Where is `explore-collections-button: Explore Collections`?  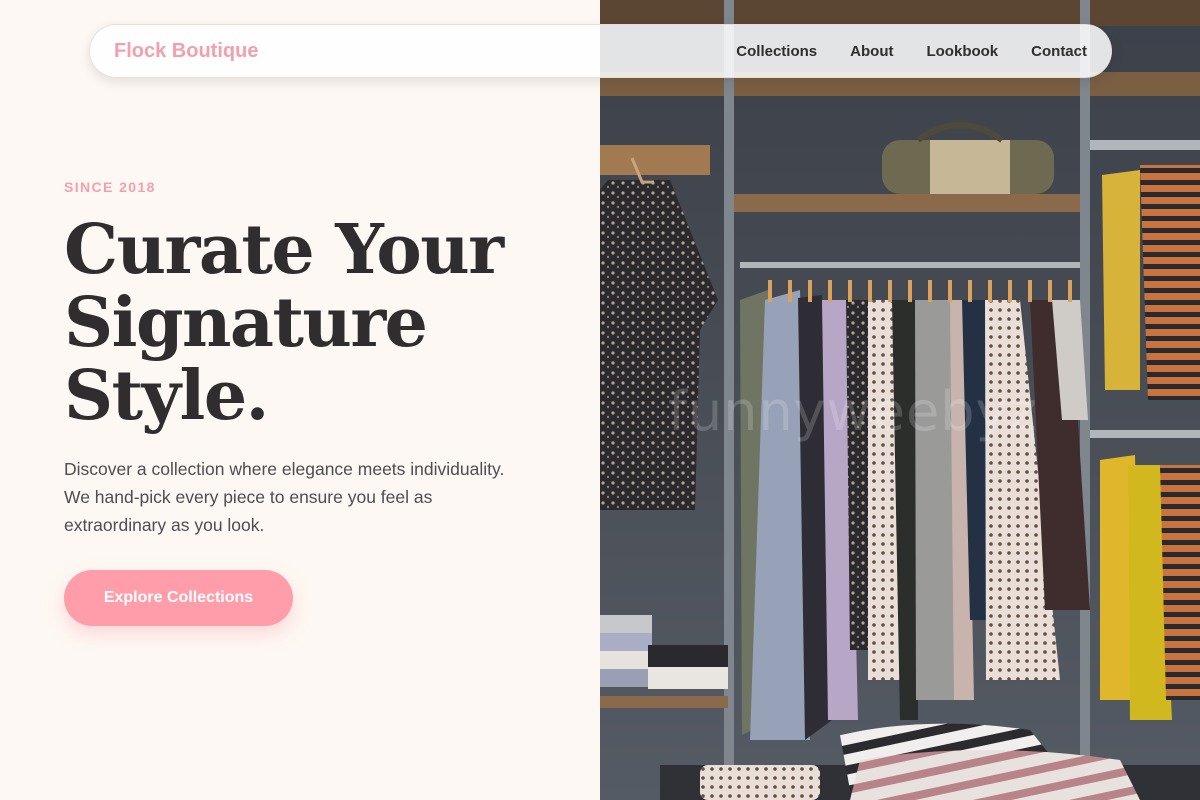 explore-collections-button: Explore Collections is located at coordinates (178, 598).